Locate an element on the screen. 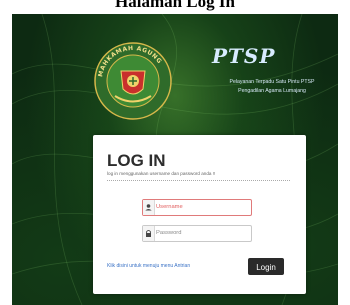 The width and height of the screenshot is (350, 305). user-icon is located at coordinates (149, 207).